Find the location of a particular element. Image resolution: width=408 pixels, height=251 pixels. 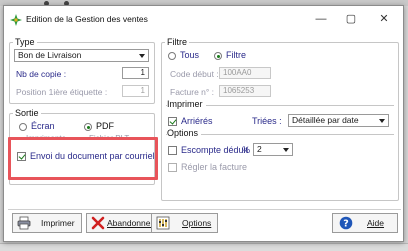

arrieres-label: Arriérés is located at coordinates (197, 121).